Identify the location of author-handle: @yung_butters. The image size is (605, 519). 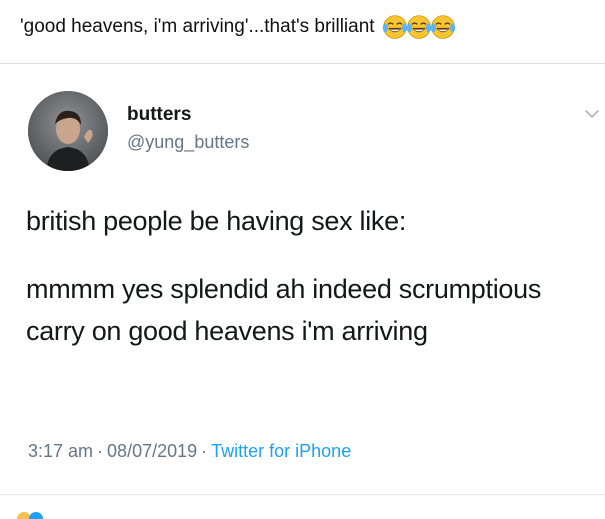
(188, 142).